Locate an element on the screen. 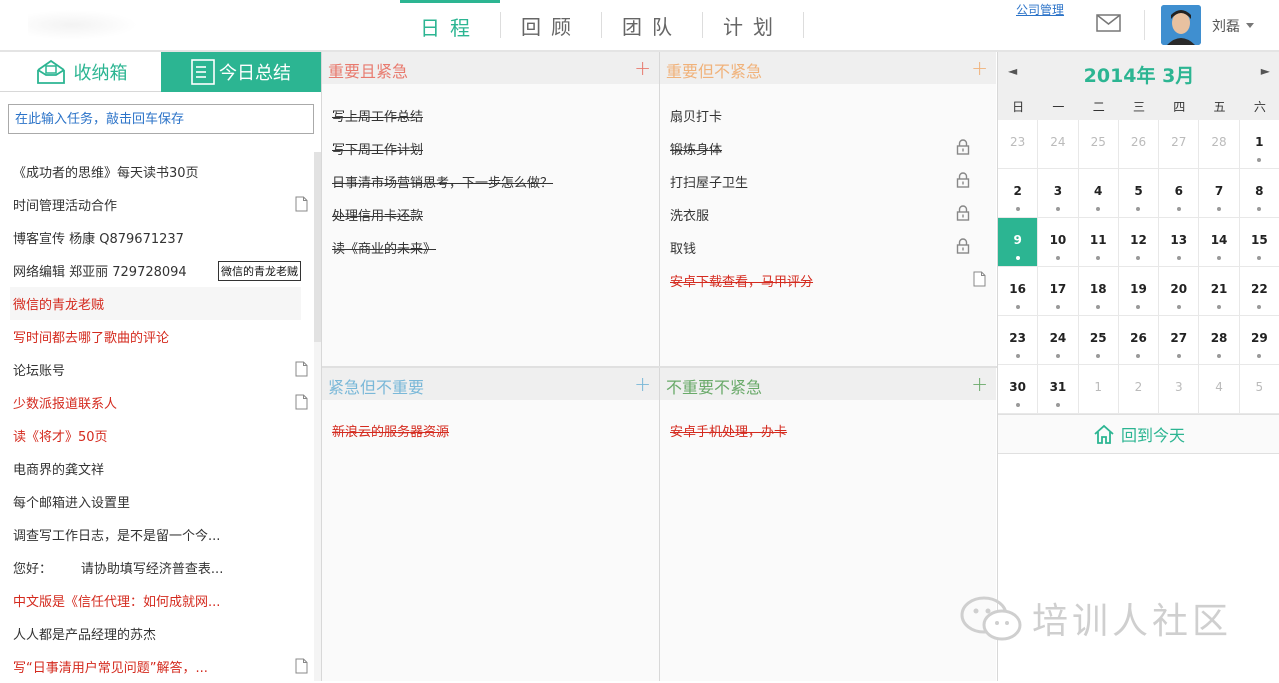 The width and height of the screenshot is (1279, 683). task-item: 打扫屋子卫生 is located at coordinates (709, 181).